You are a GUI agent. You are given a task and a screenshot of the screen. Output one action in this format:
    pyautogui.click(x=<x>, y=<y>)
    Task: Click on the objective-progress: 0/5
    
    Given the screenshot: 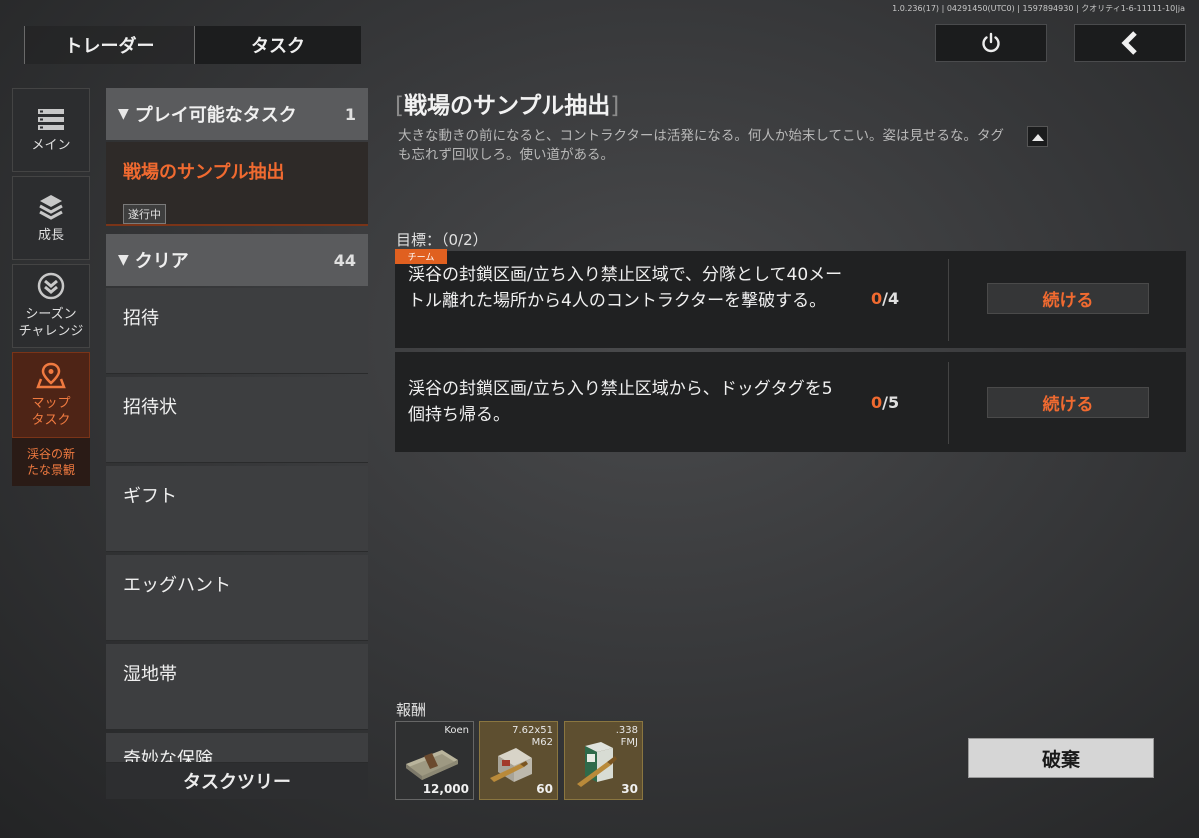 What is the action you would take?
    pyautogui.click(x=885, y=402)
    